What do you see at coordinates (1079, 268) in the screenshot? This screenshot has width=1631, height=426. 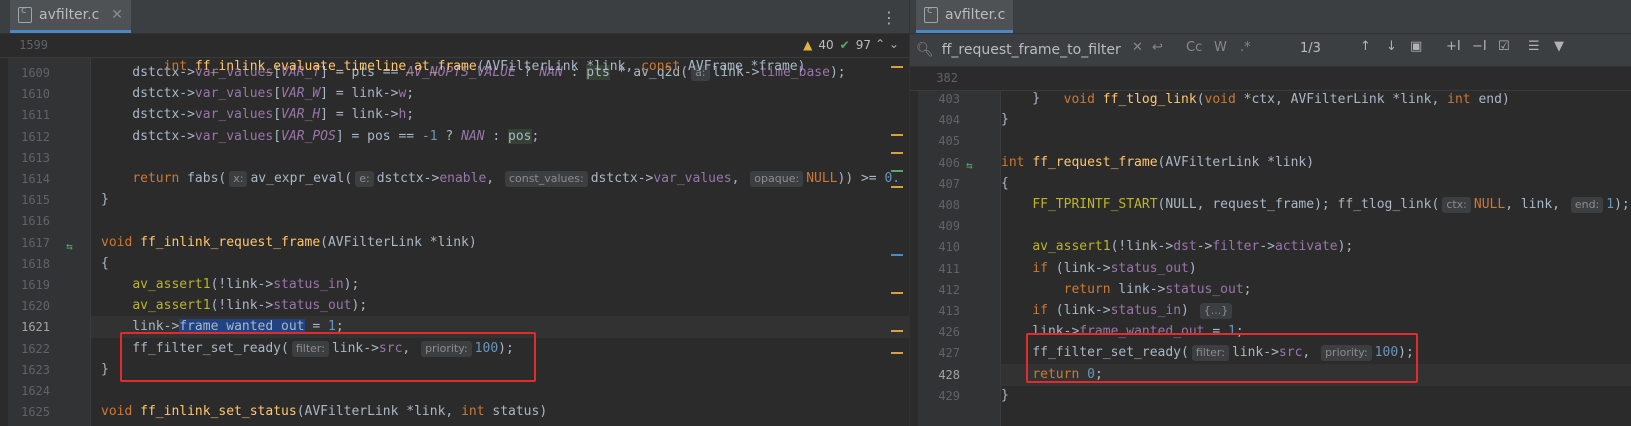 I see `code-token: (link->` at bounding box center [1079, 268].